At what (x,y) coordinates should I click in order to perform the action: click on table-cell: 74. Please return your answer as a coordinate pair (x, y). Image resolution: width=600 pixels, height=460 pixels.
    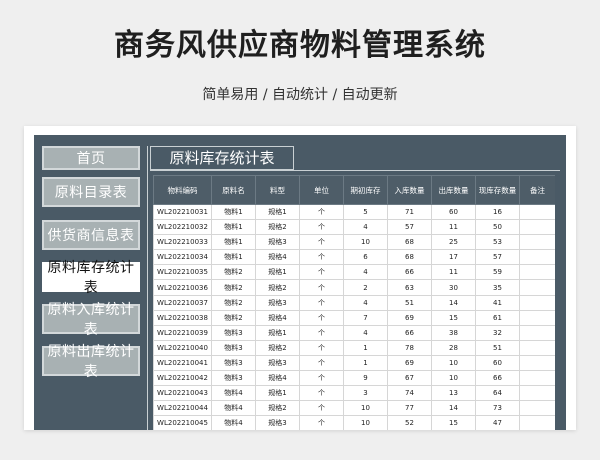
    Looking at the image, I should click on (409, 393).